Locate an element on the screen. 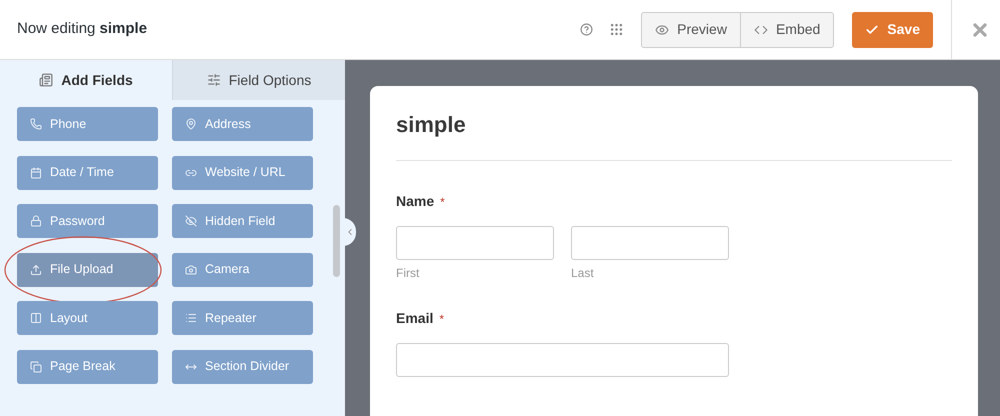 This screenshot has height=416, width=1000. camera-icon is located at coordinates (191, 270).